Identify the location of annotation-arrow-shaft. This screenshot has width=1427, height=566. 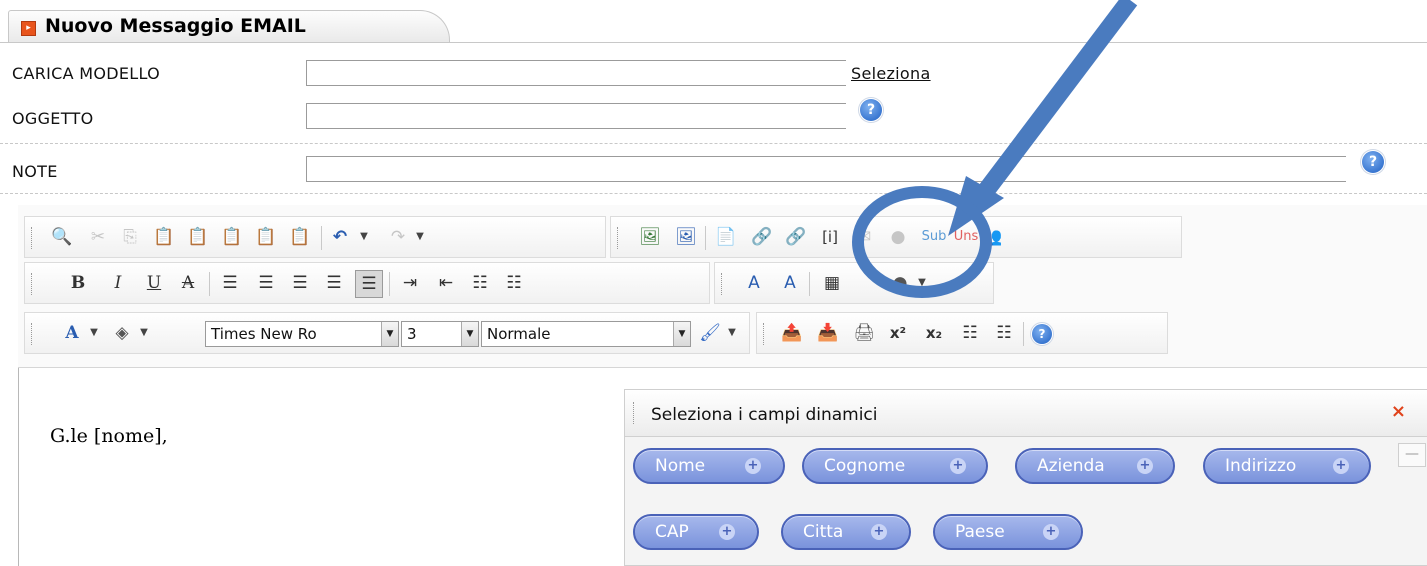
(1056, 101).